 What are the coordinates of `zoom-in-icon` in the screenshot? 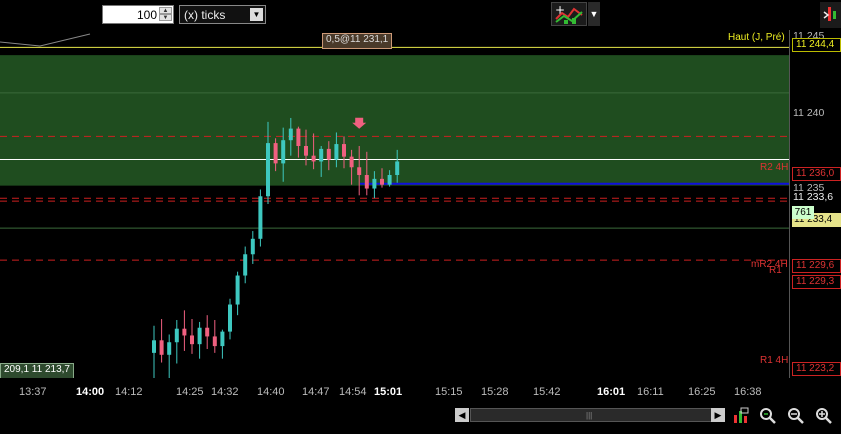 It's located at (824, 416).